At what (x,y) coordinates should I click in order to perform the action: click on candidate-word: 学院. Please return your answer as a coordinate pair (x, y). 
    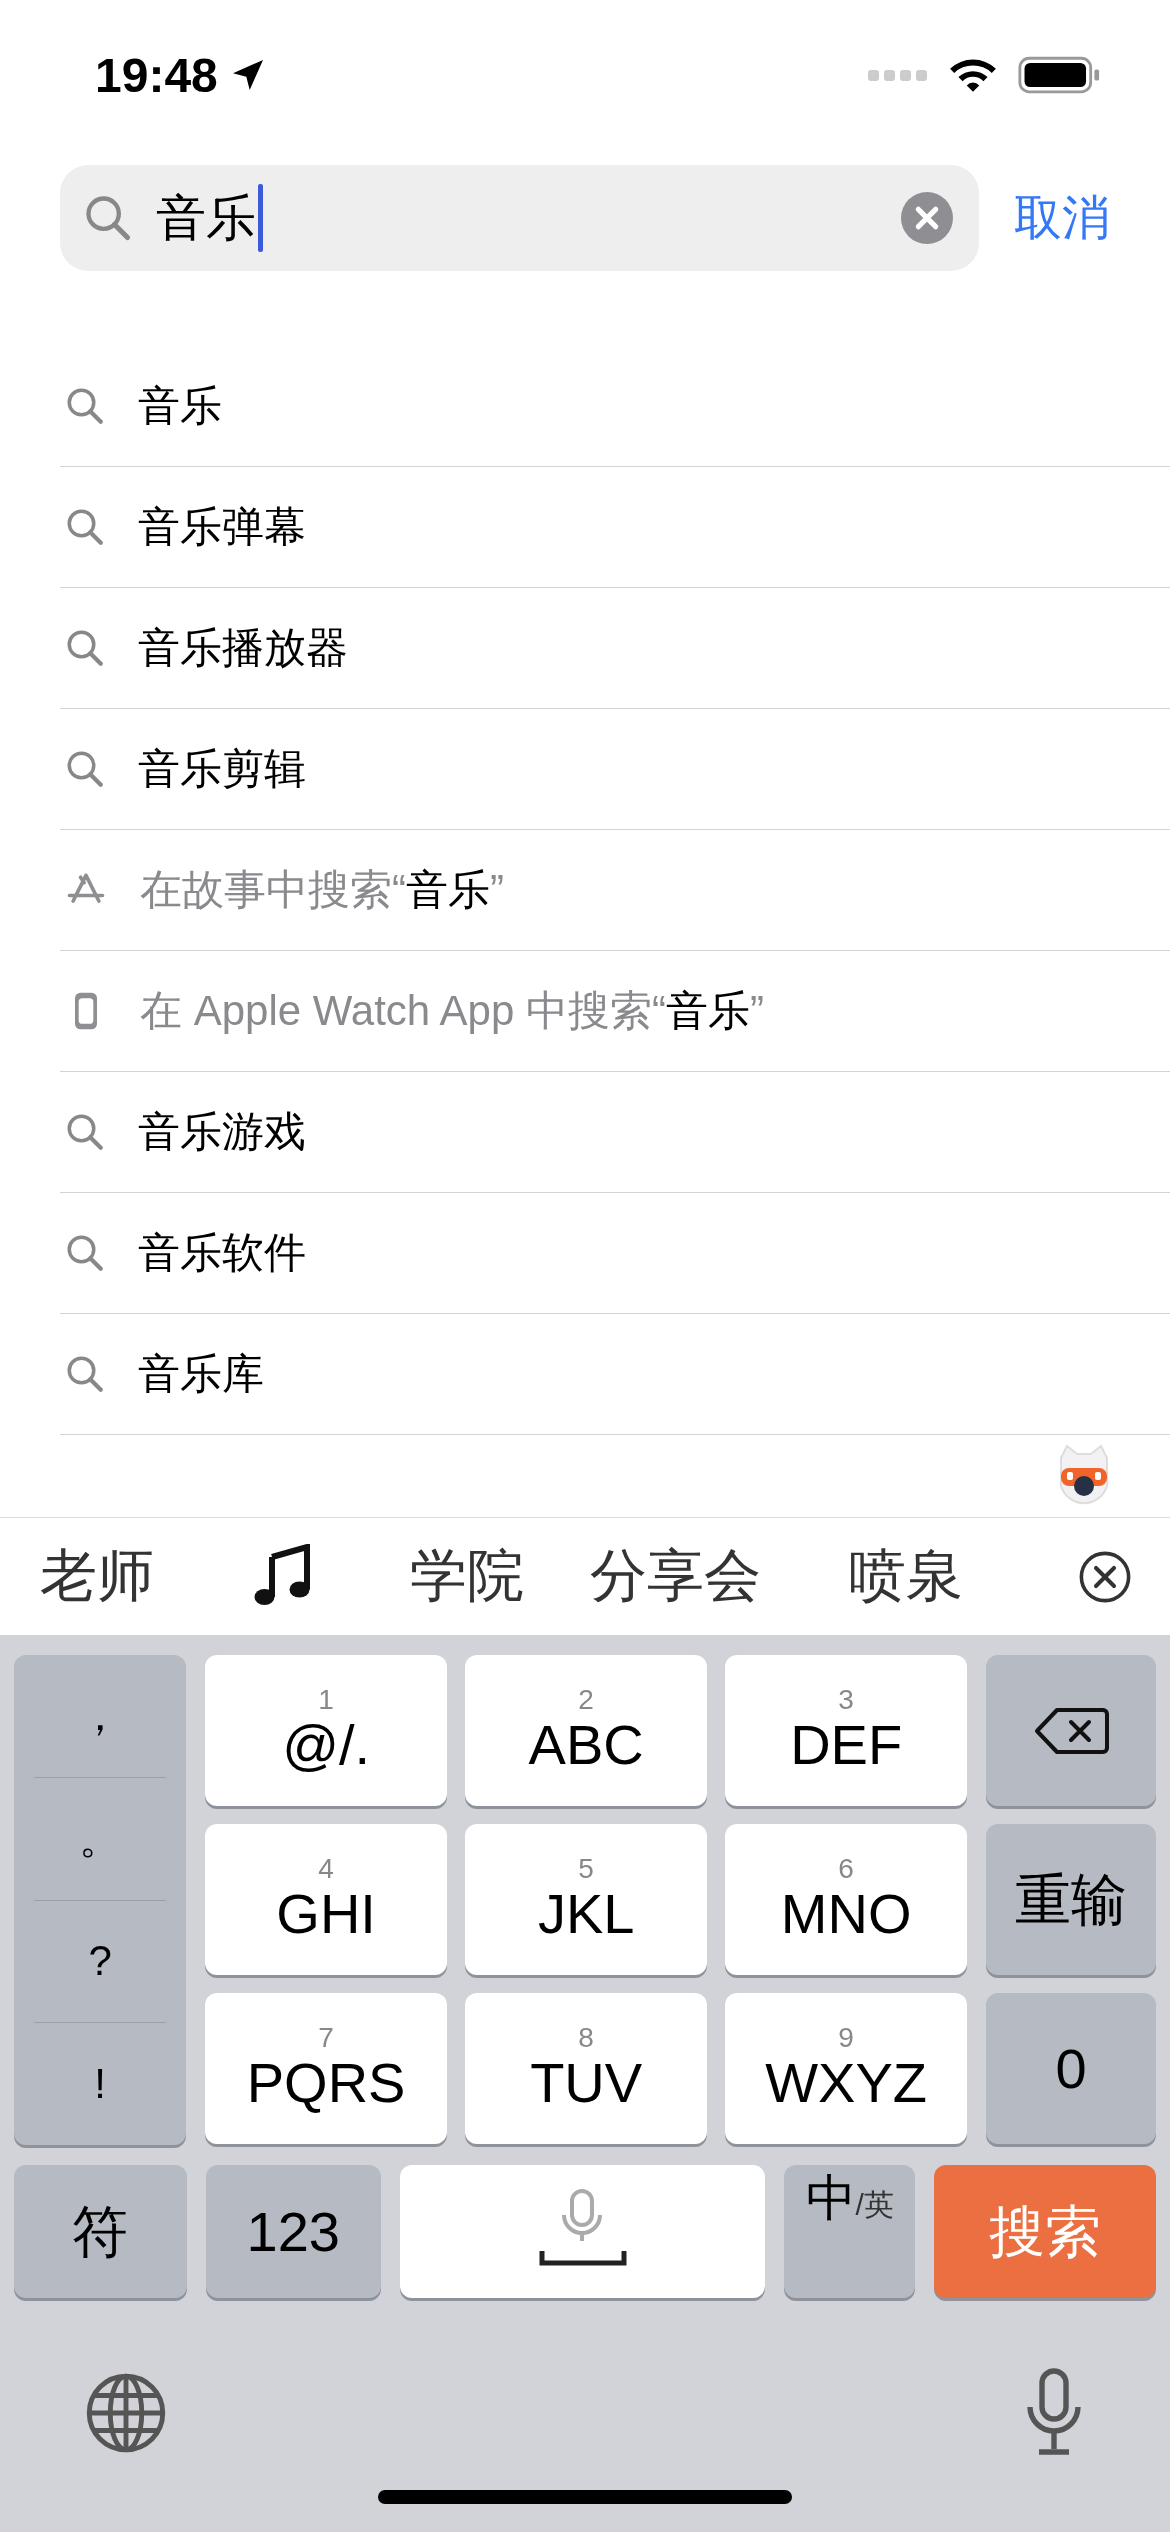
    Looking at the image, I should click on (467, 1576).